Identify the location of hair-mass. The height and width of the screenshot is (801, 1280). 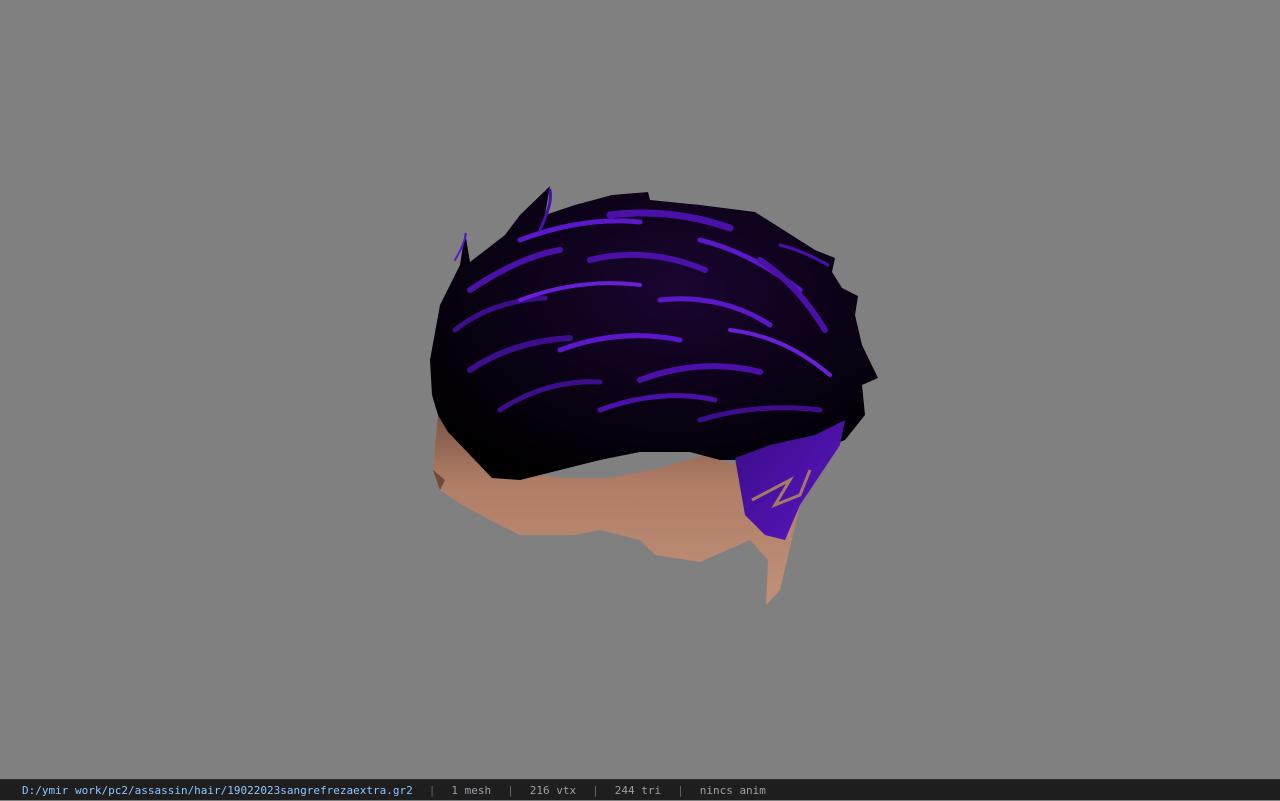
(654, 333).